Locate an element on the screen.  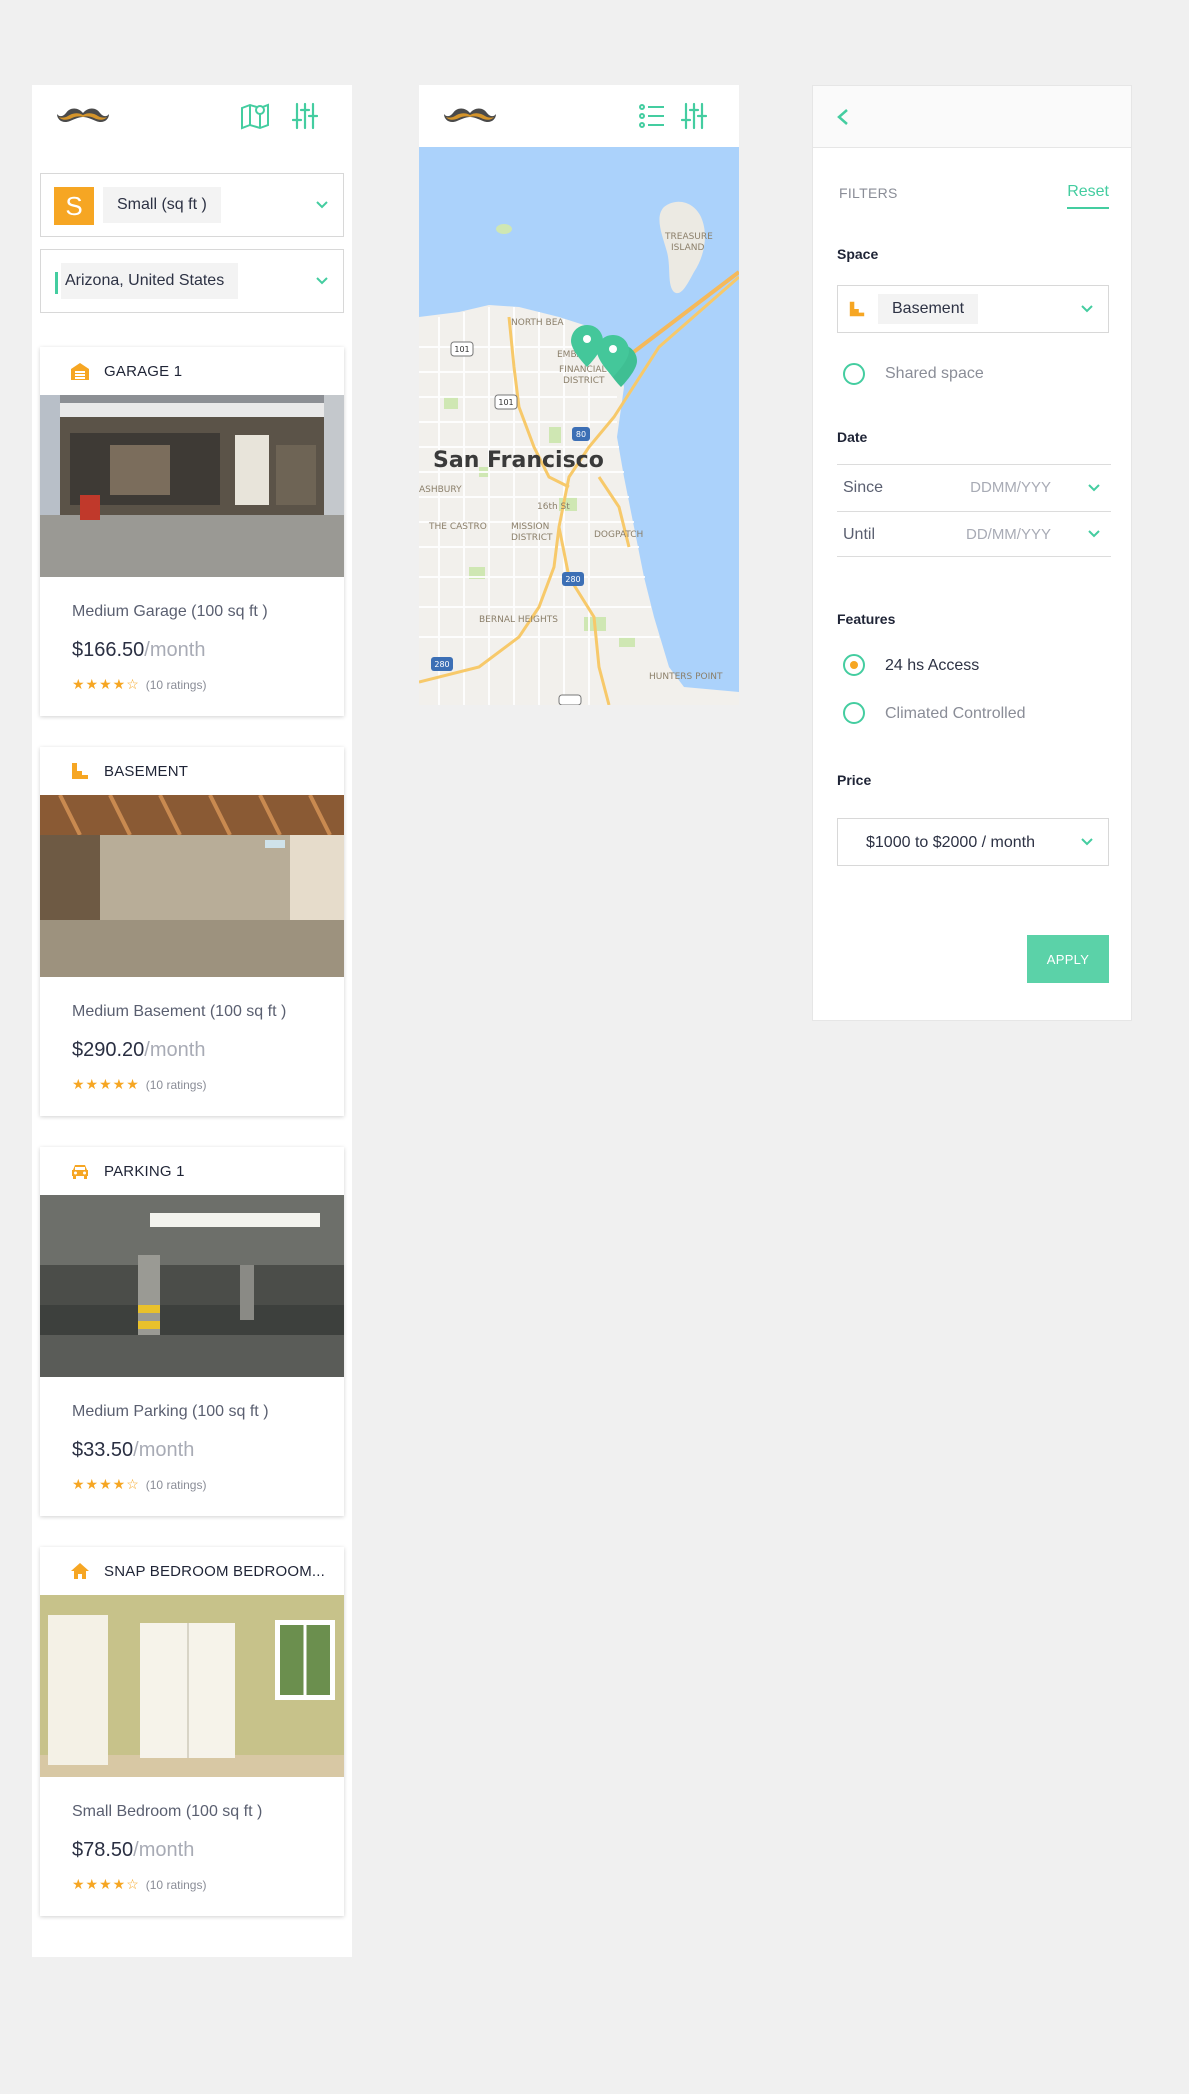
star-rating: ★★★★★ is located at coordinates (106, 1084).